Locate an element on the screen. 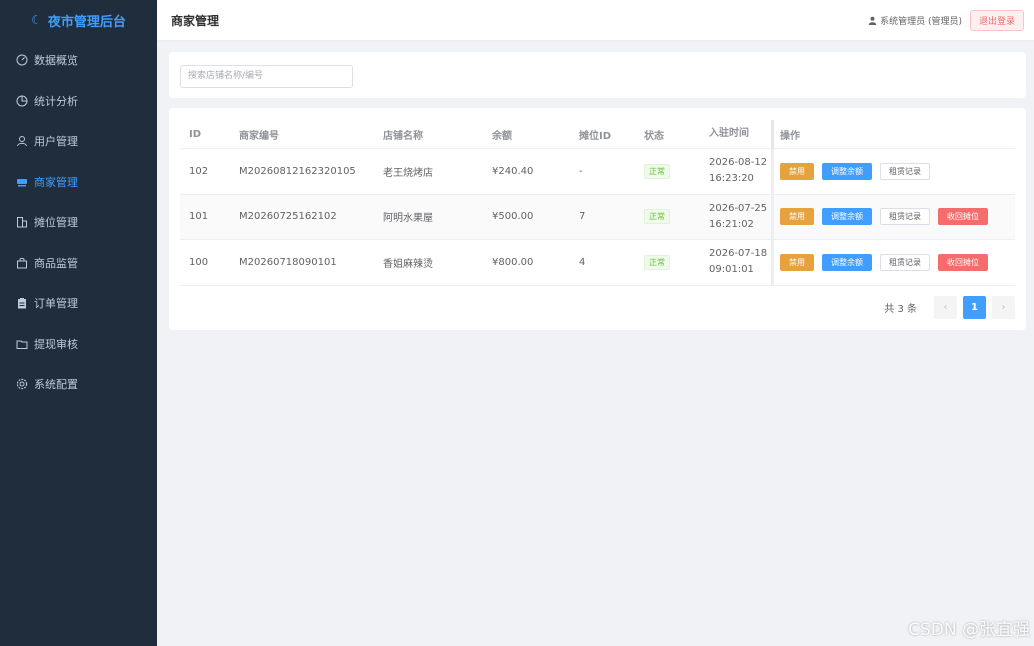 This screenshot has height=646, width=1034. cell-id: 101 is located at coordinates (199, 217).